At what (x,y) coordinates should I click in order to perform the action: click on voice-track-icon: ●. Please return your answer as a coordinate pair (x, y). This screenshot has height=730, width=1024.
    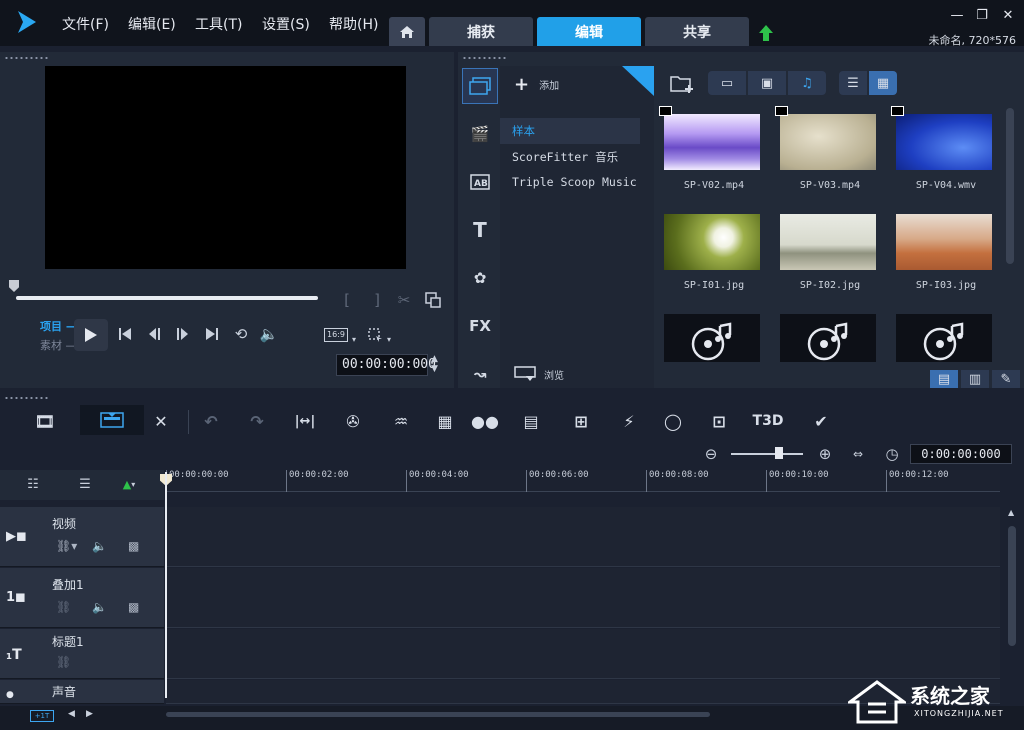
    Looking at the image, I should click on (10, 695).